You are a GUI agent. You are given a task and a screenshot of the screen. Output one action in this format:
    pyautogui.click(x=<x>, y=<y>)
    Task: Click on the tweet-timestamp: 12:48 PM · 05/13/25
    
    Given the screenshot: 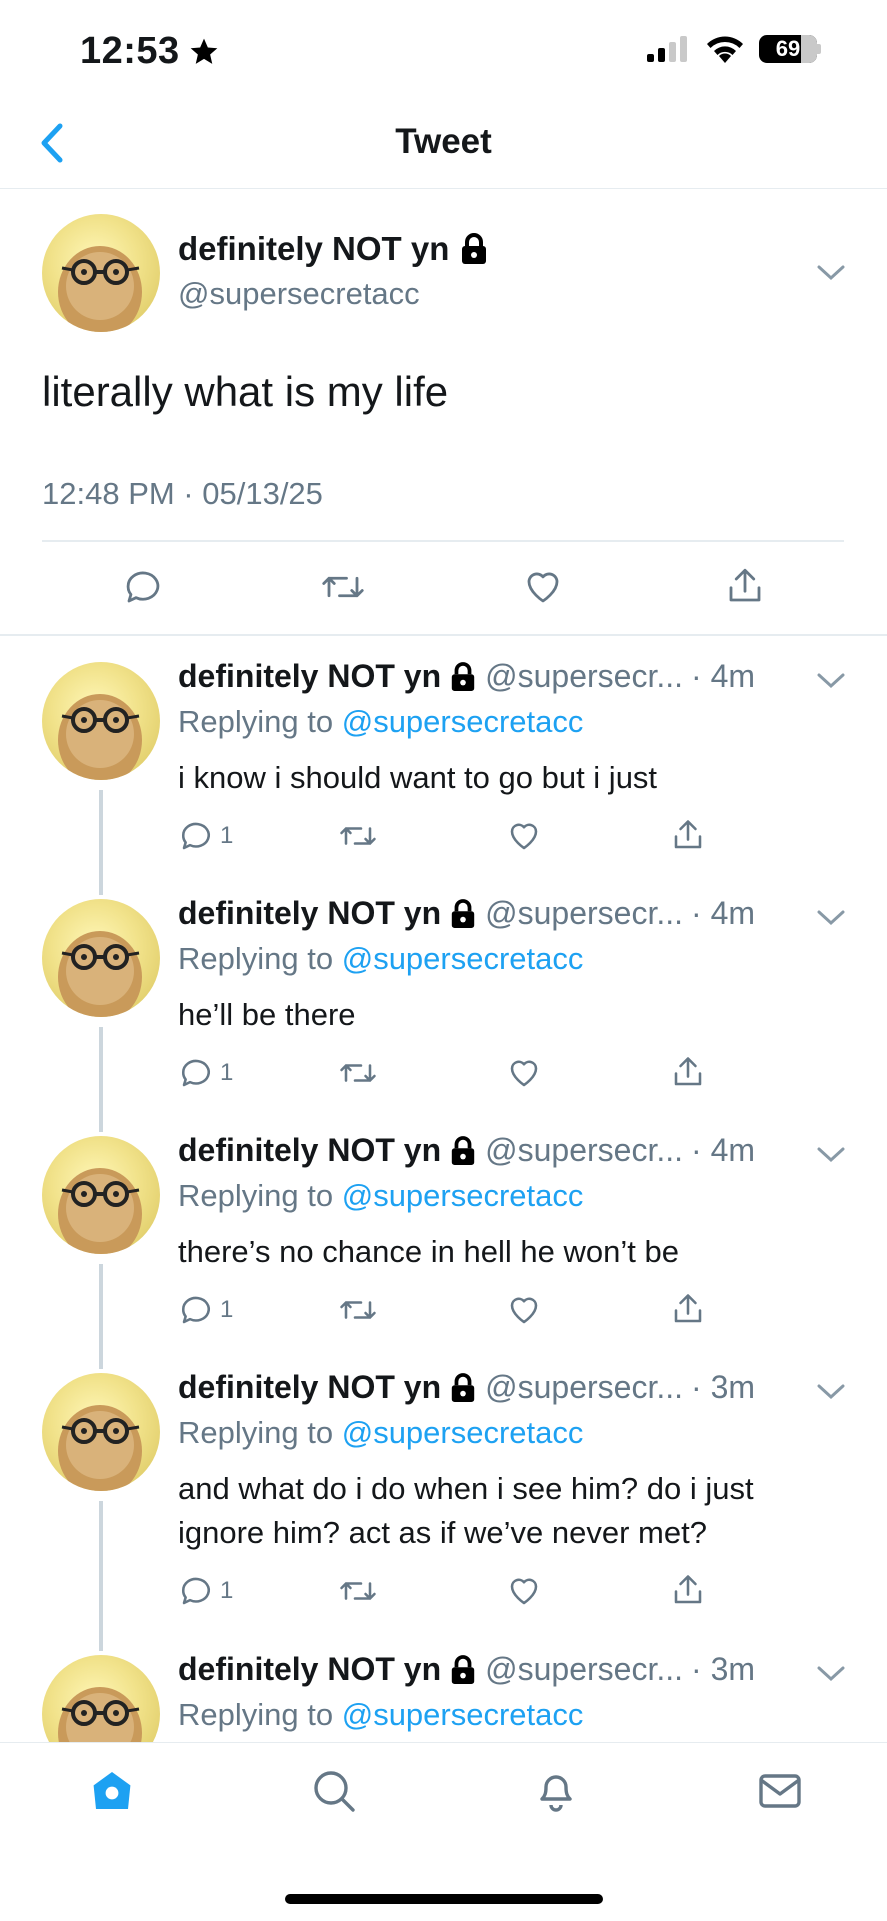 What is the action you would take?
    pyautogui.click(x=182, y=493)
    